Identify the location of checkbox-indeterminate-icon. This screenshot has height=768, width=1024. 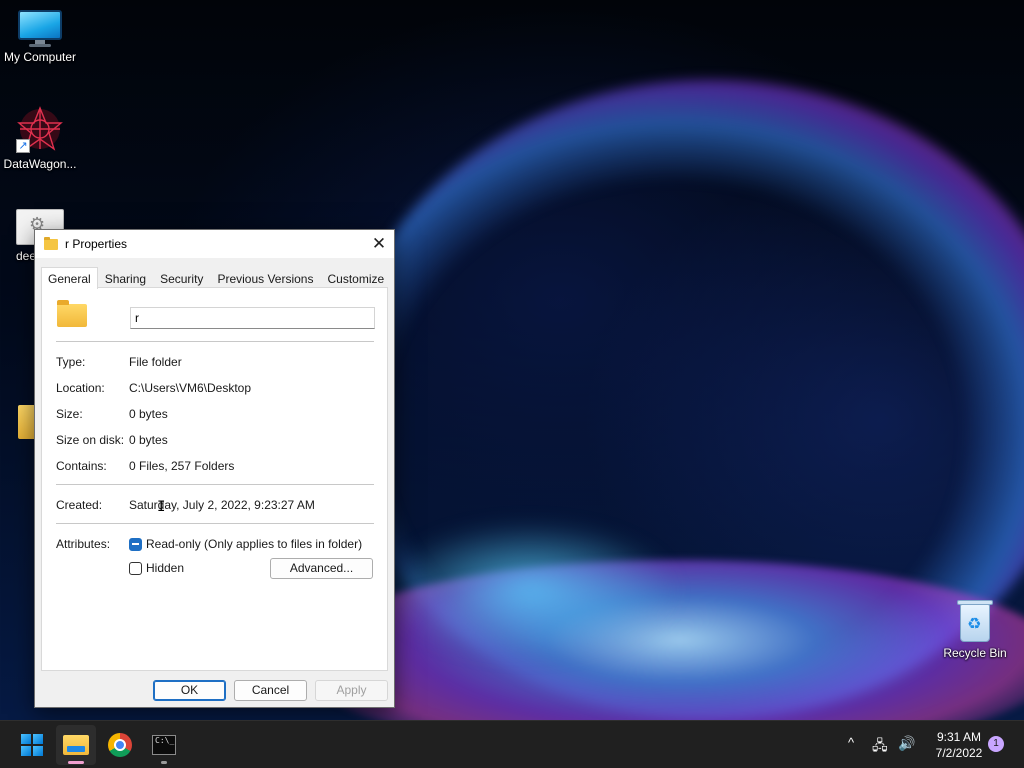
(135, 544).